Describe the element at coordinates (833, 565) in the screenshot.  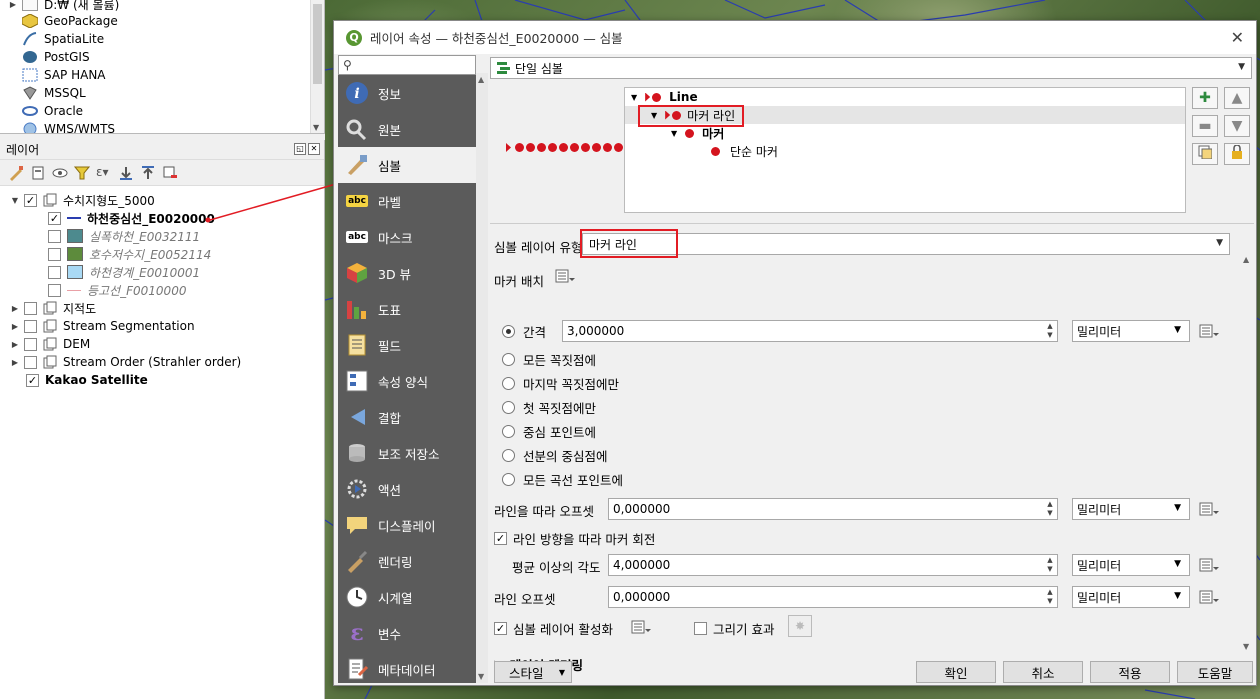
I see `average-angle-input: 4,000000 ▲ ▼` at that location.